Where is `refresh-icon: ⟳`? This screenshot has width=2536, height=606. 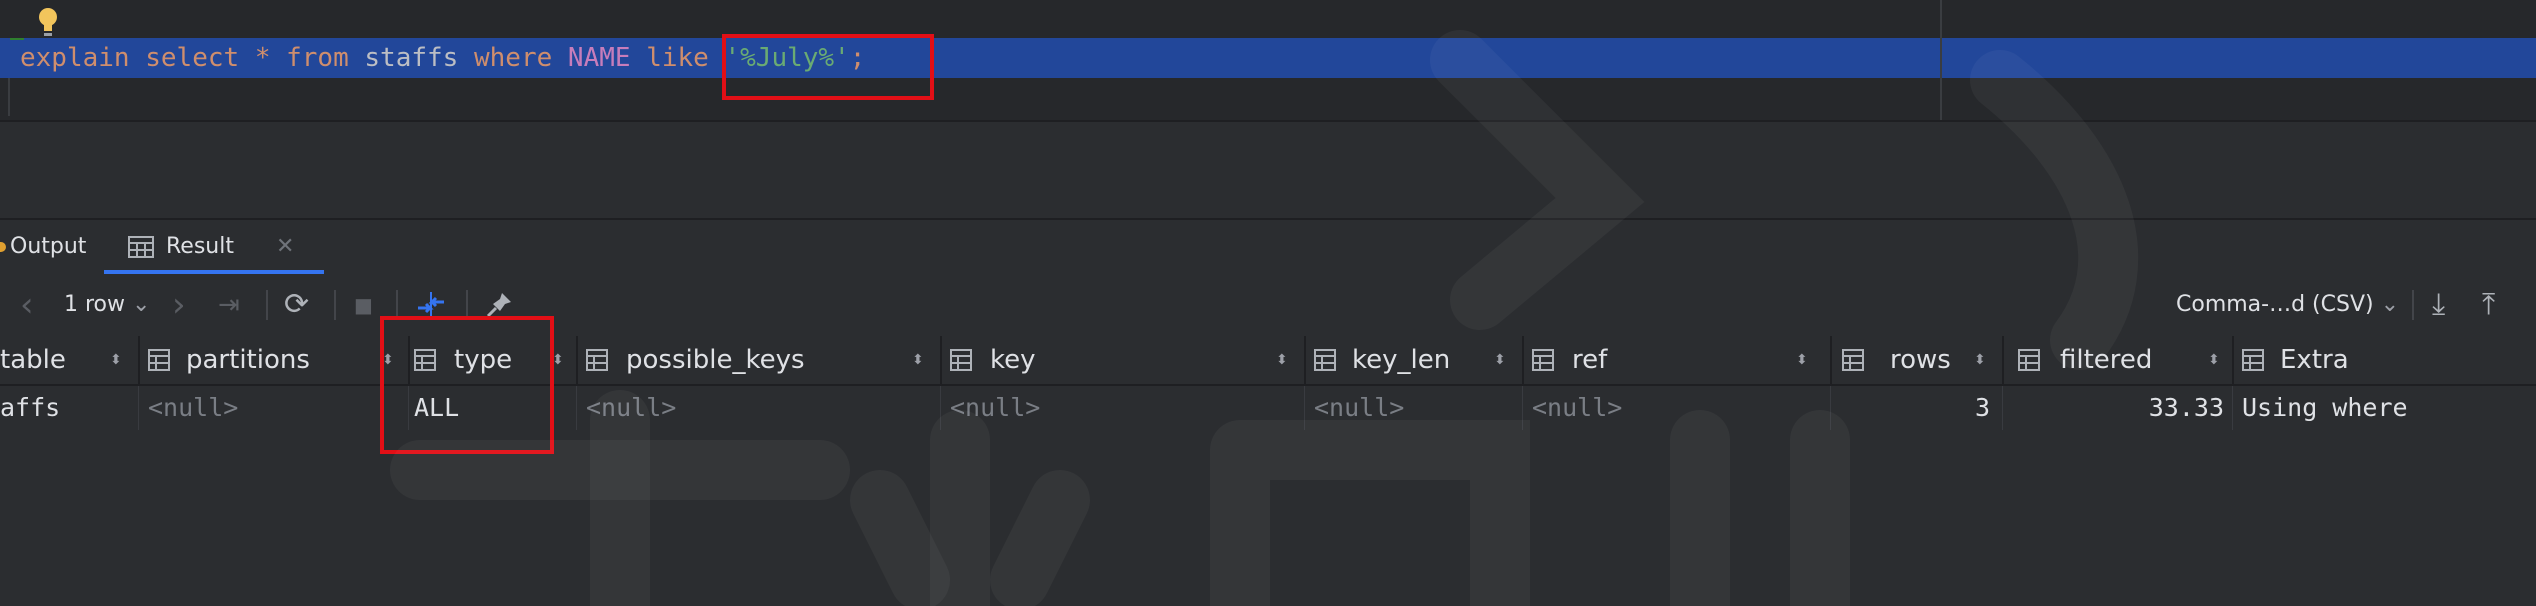 refresh-icon: ⟳ is located at coordinates (296, 305).